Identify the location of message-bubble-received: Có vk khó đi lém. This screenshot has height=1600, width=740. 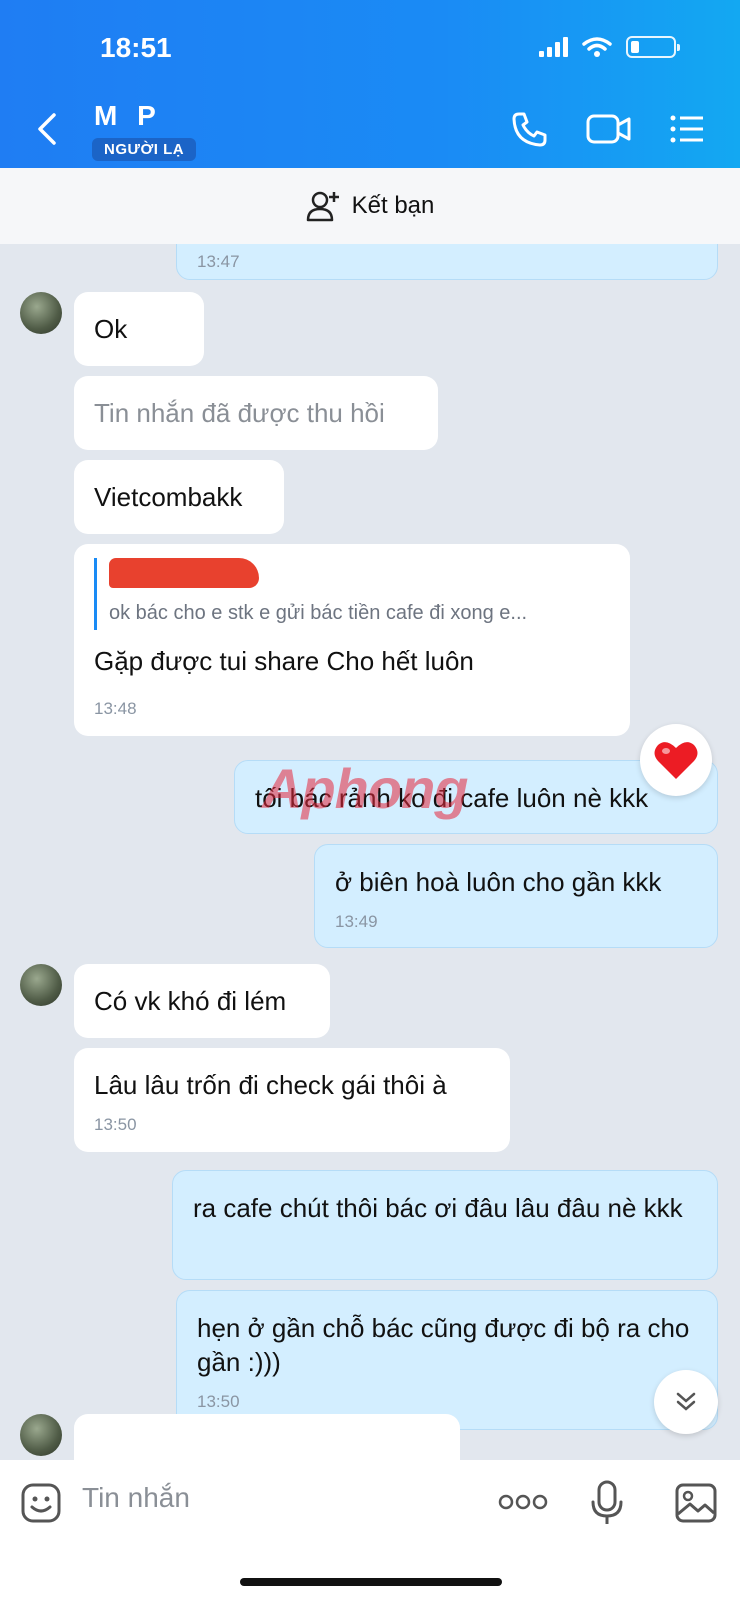
(202, 1001).